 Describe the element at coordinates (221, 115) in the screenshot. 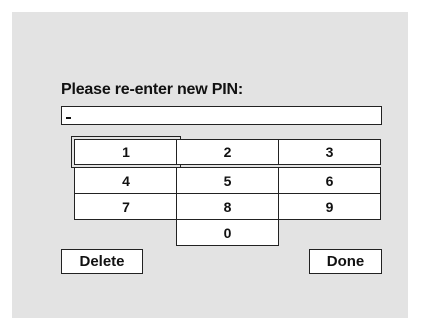

I see `pin-entry-field` at that location.